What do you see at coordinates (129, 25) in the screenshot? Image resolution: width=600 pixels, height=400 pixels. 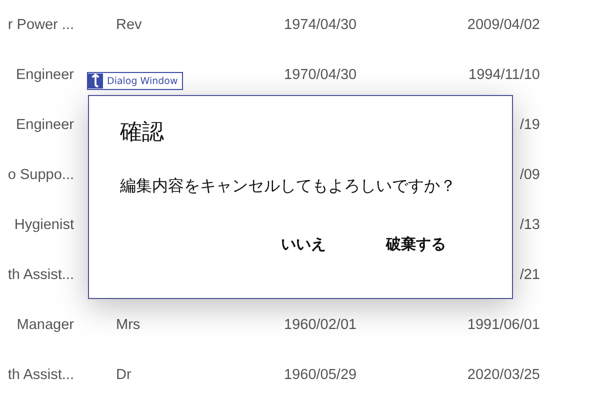 I see `table-cell: Rev` at bounding box center [129, 25].